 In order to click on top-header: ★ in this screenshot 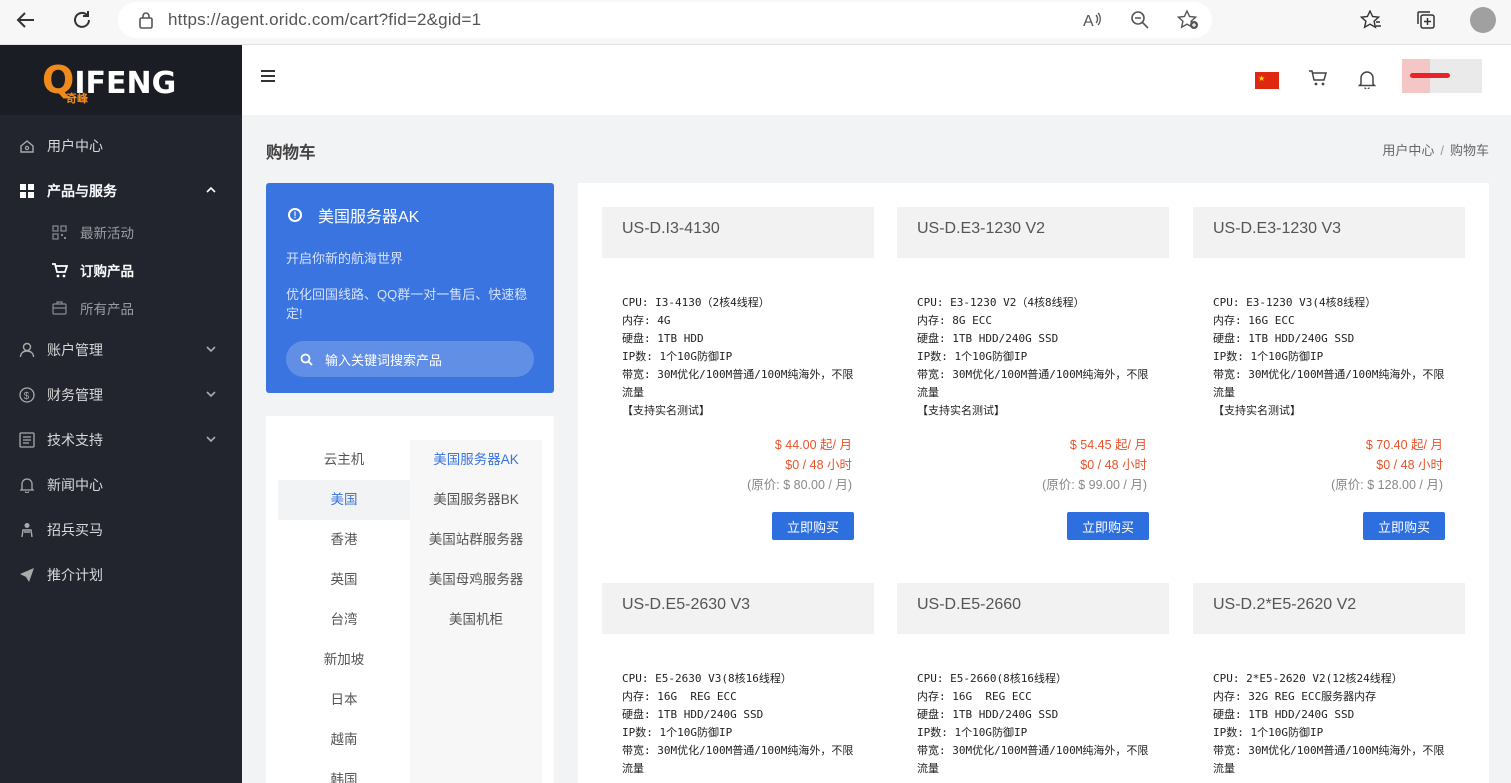, I will do `click(876, 80)`.